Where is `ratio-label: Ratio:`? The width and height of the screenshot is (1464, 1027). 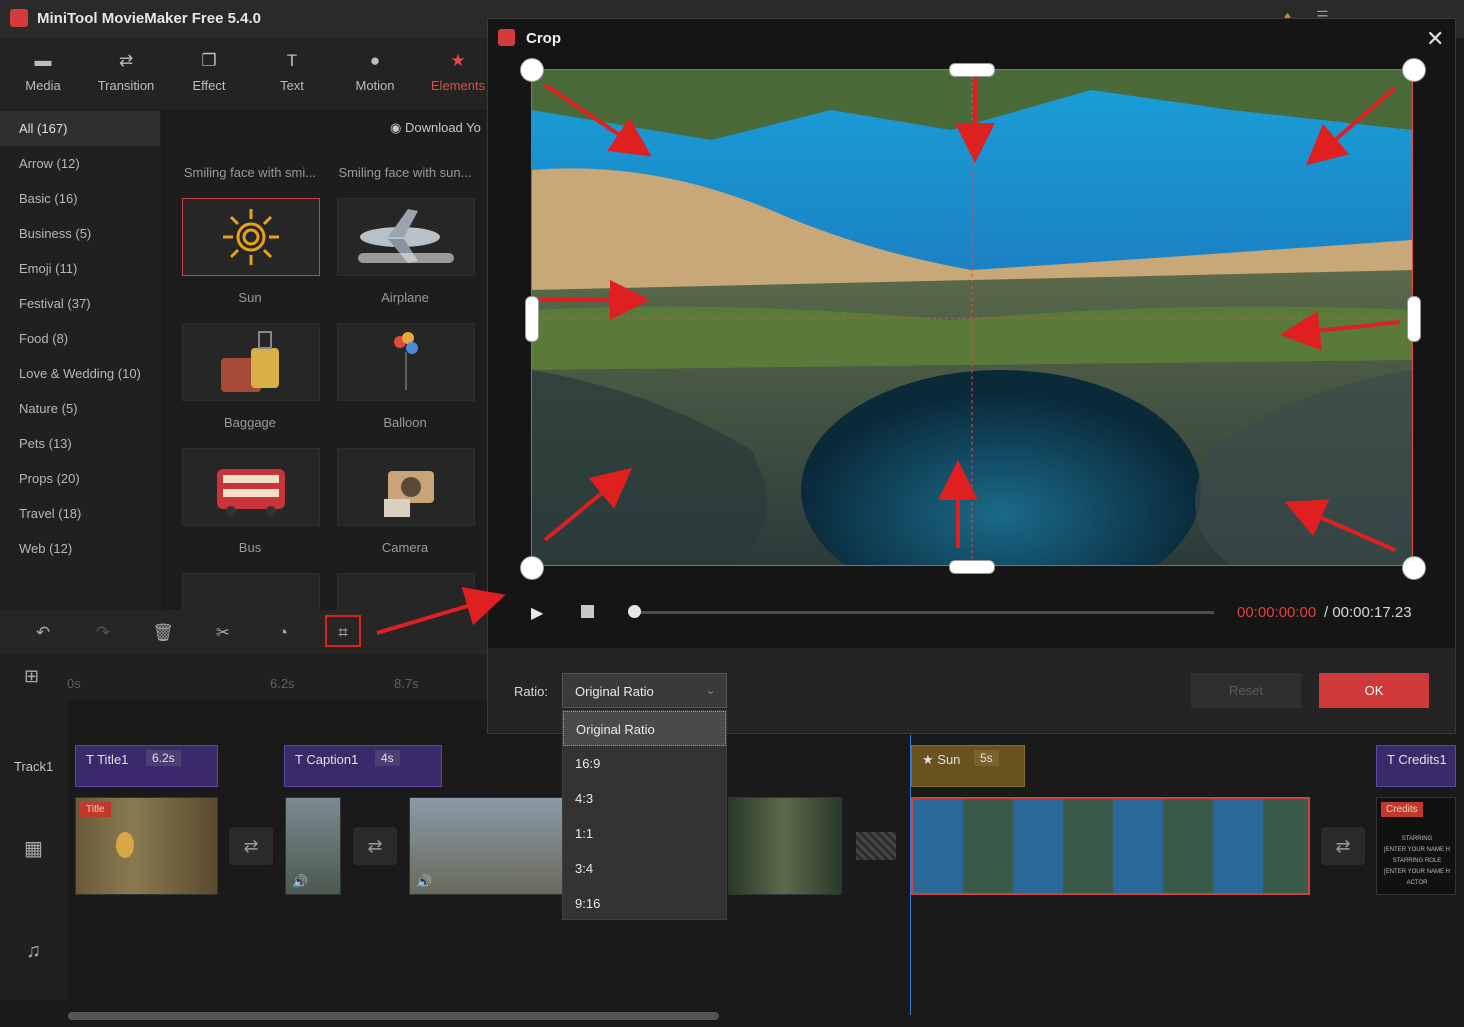
ratio-label: Ratio: is located at coordinates (531, 691).